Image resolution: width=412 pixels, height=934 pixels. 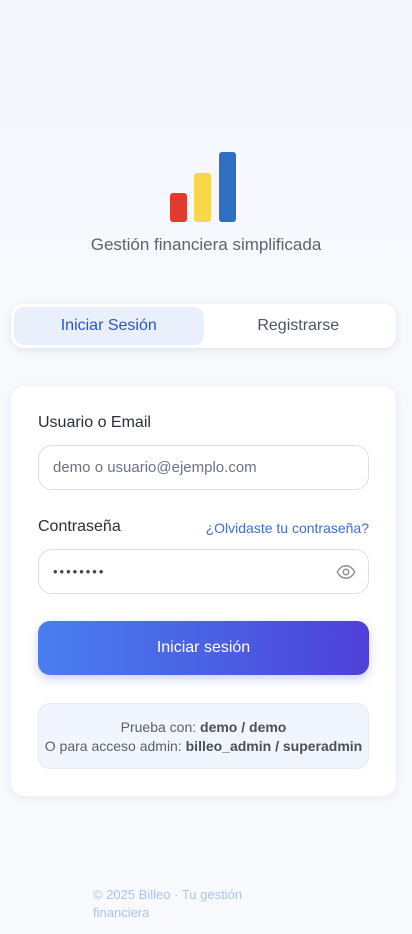 What do you see at coordinates (299, 326) in the screenshot?
I see `tab-register: Registrarse` at bounding box center [299, 326].